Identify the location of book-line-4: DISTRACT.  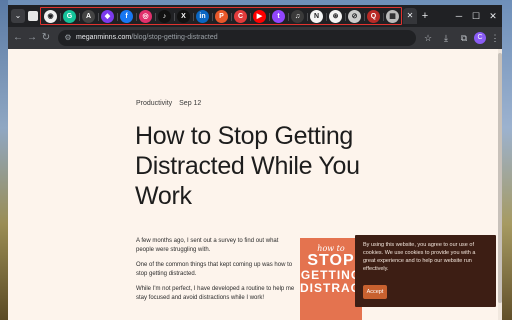
(331, 288).